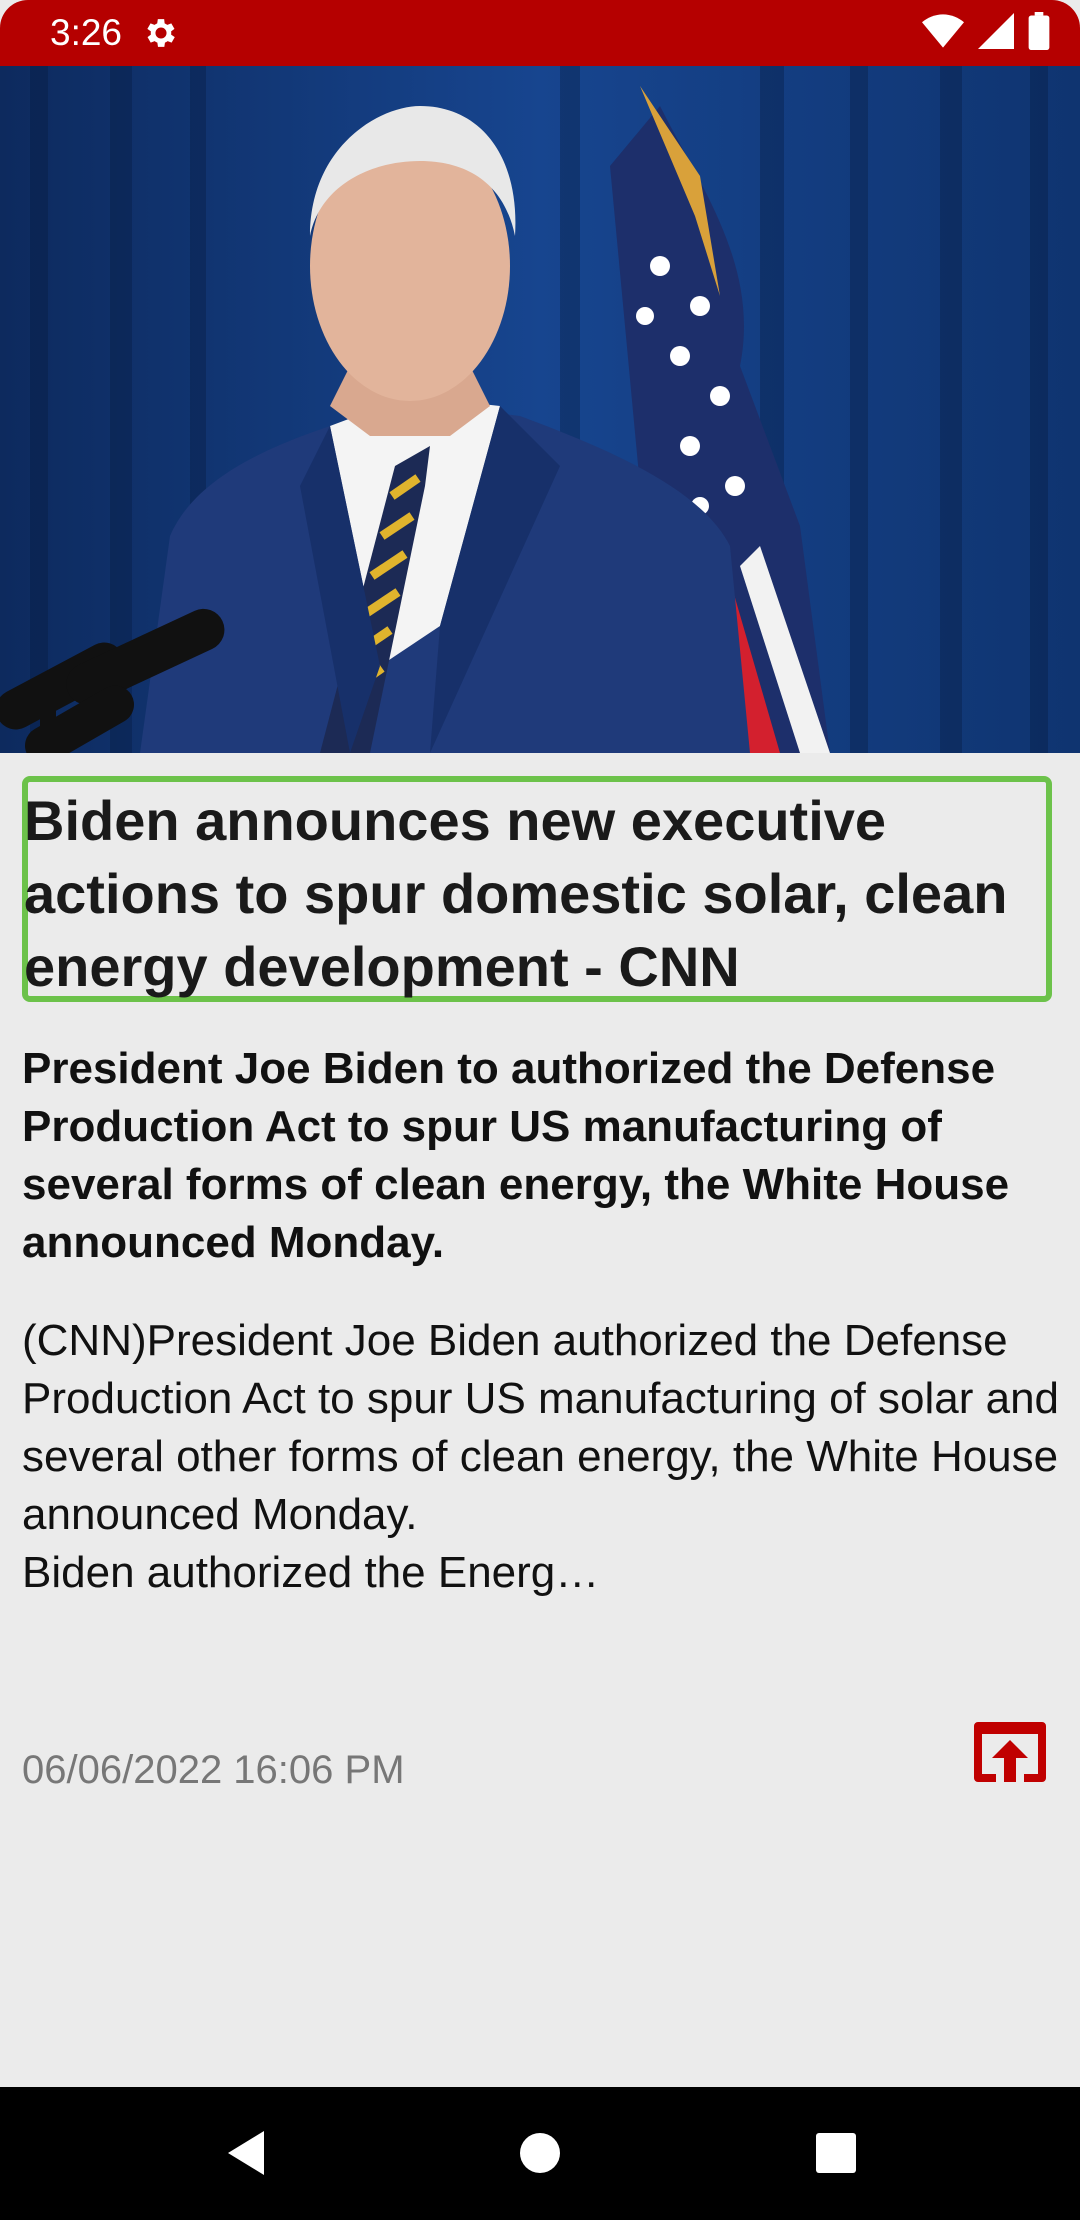 This screenshot has width=1080, height=2220. What do you see at coordinates (213, 1770) in the screenshot?
I see `article-timestamp: 06/06/2022 16:06 PM` at bounding box center [213, 1770].